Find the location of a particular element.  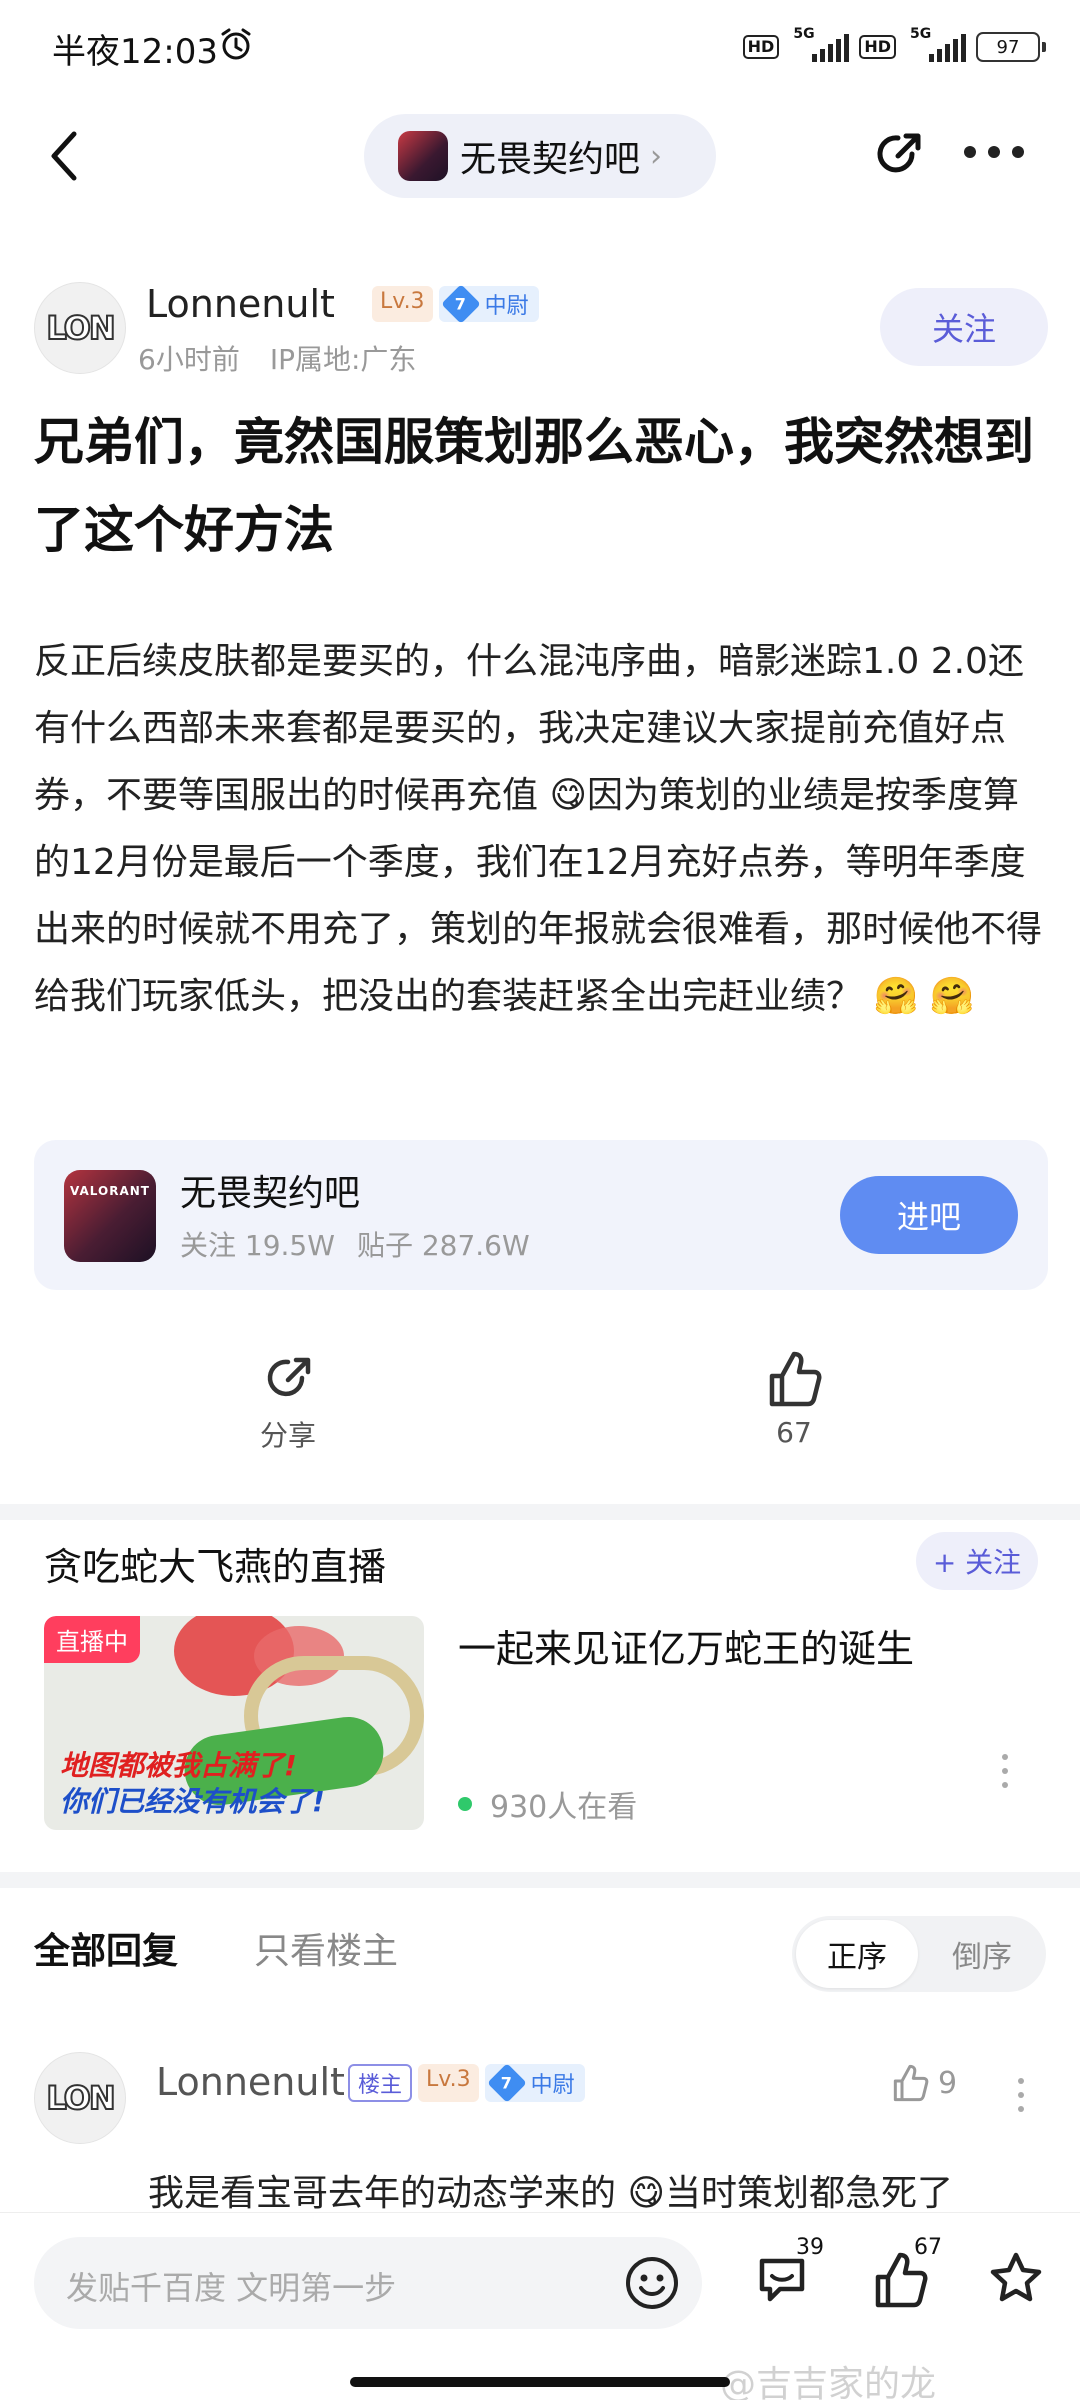

reply-author: Lonnenult is located at coordinates (250, 2082).